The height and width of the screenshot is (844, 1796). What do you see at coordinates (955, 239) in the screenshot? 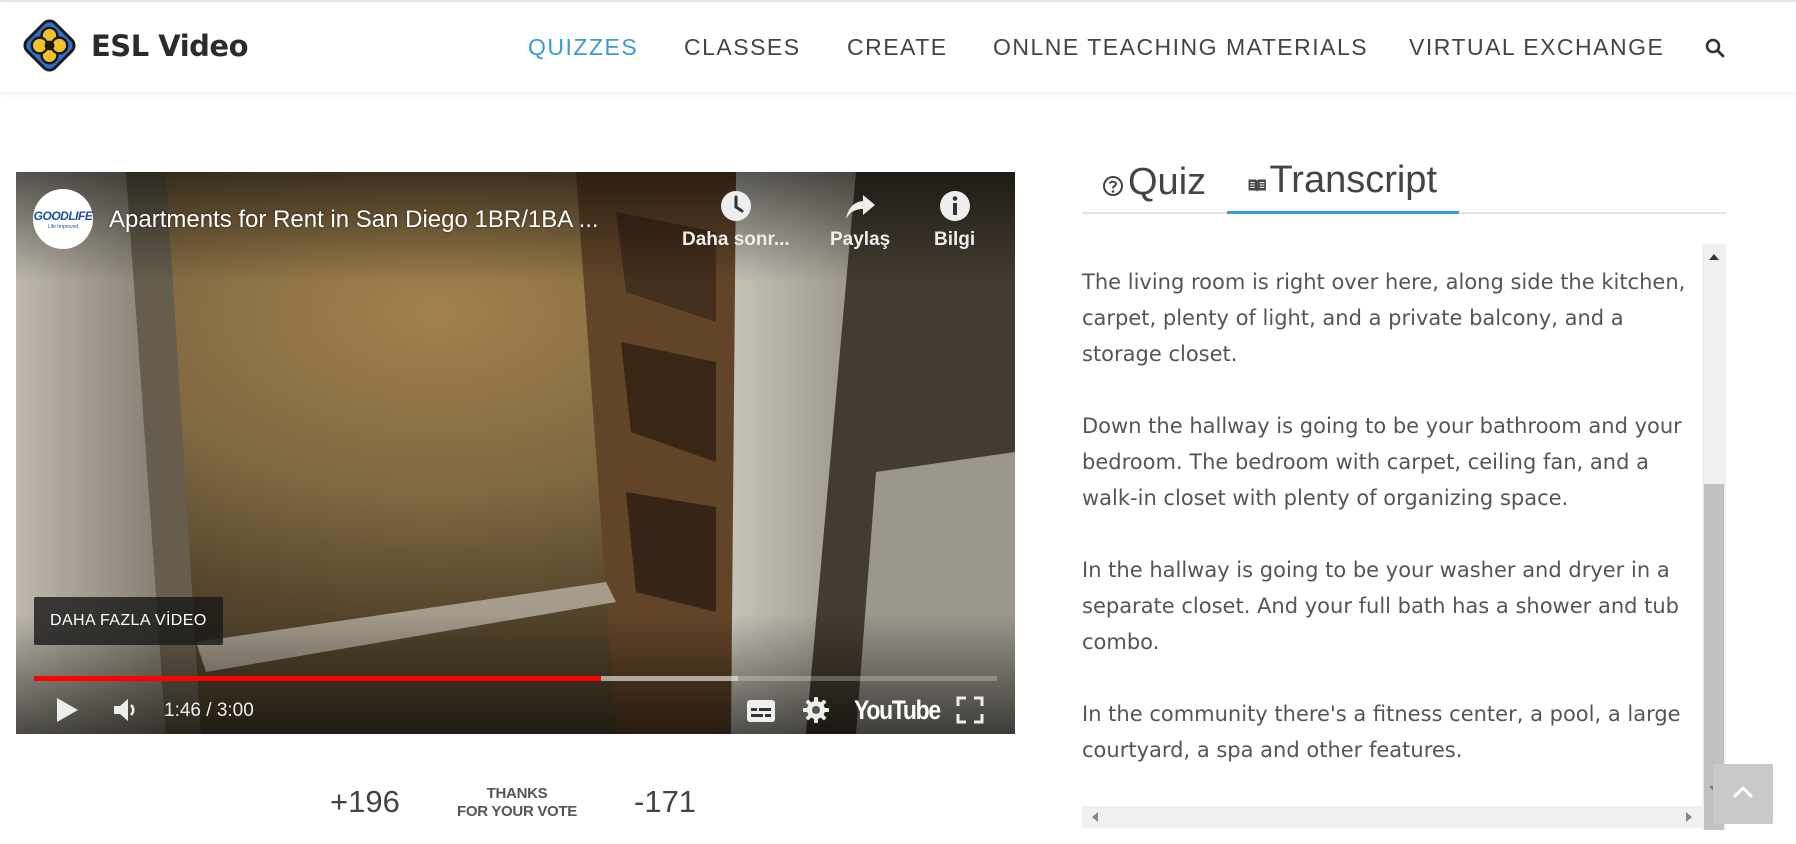
I see `info-label: Bilgi` at bounding box center [955, 239].